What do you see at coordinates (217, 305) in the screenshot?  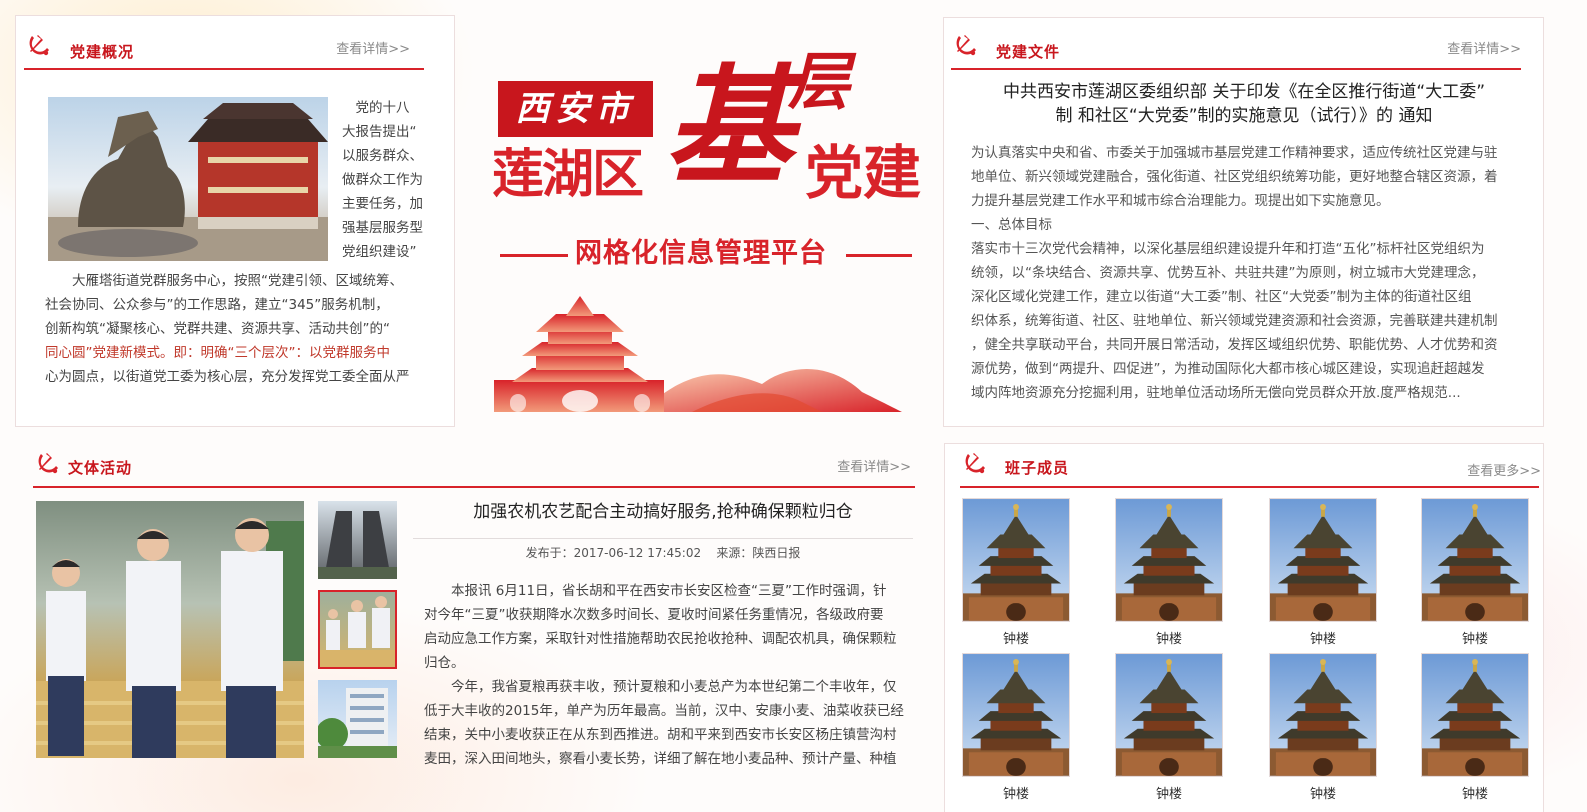 I see `para-line: 社会协同、公众参与”的工作思路，建立“345”服务机制，` at bounding box center [217, 305].